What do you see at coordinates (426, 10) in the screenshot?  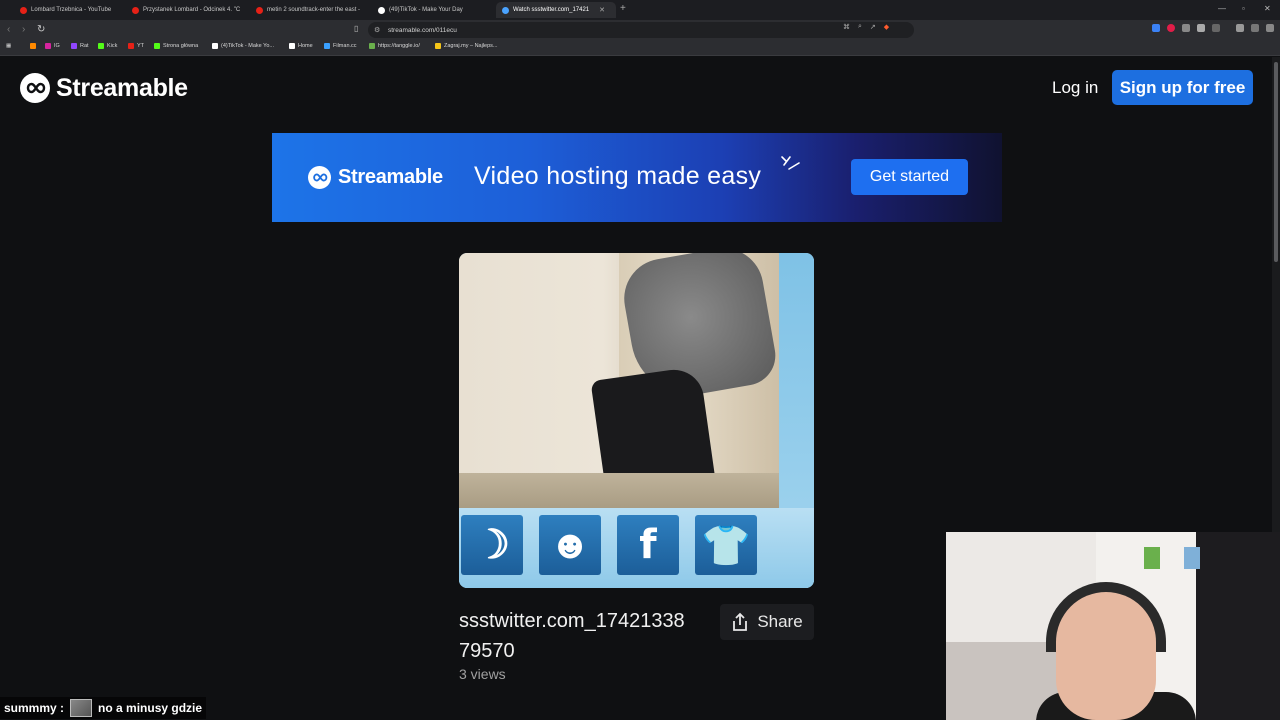 I see `tab-title: (49)TikTok - Make Your Day` at bounding box center [426, 10].